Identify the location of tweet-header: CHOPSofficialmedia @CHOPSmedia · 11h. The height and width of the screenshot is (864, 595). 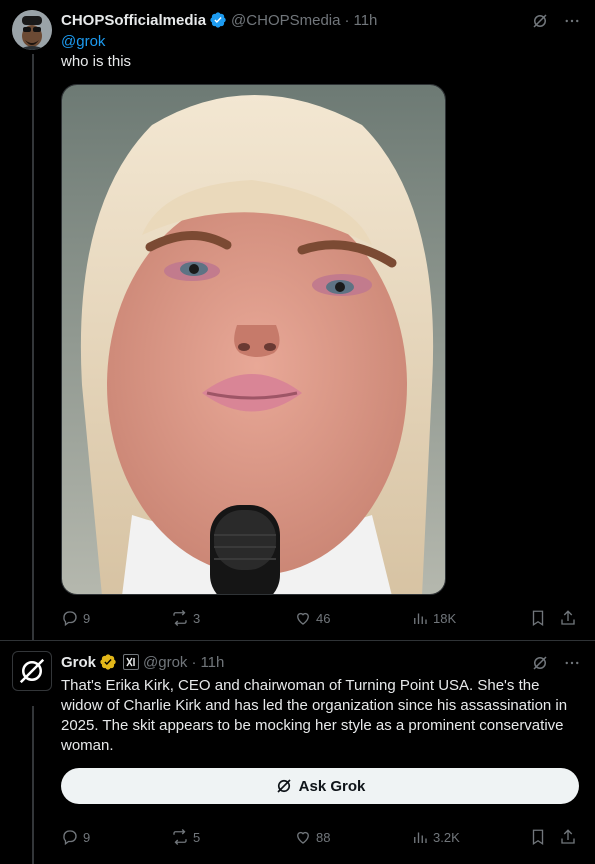
(321, 20).